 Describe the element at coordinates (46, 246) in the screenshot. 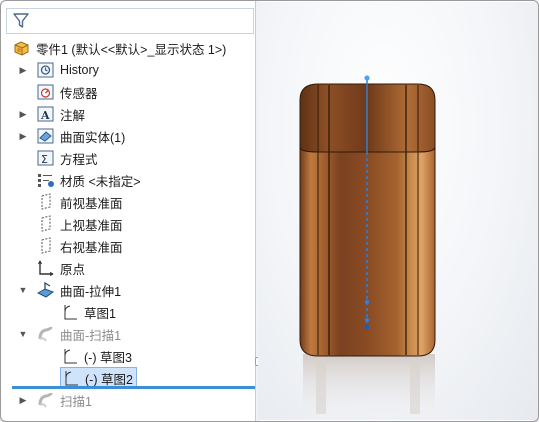

I see `right-plane-icon` at that location.